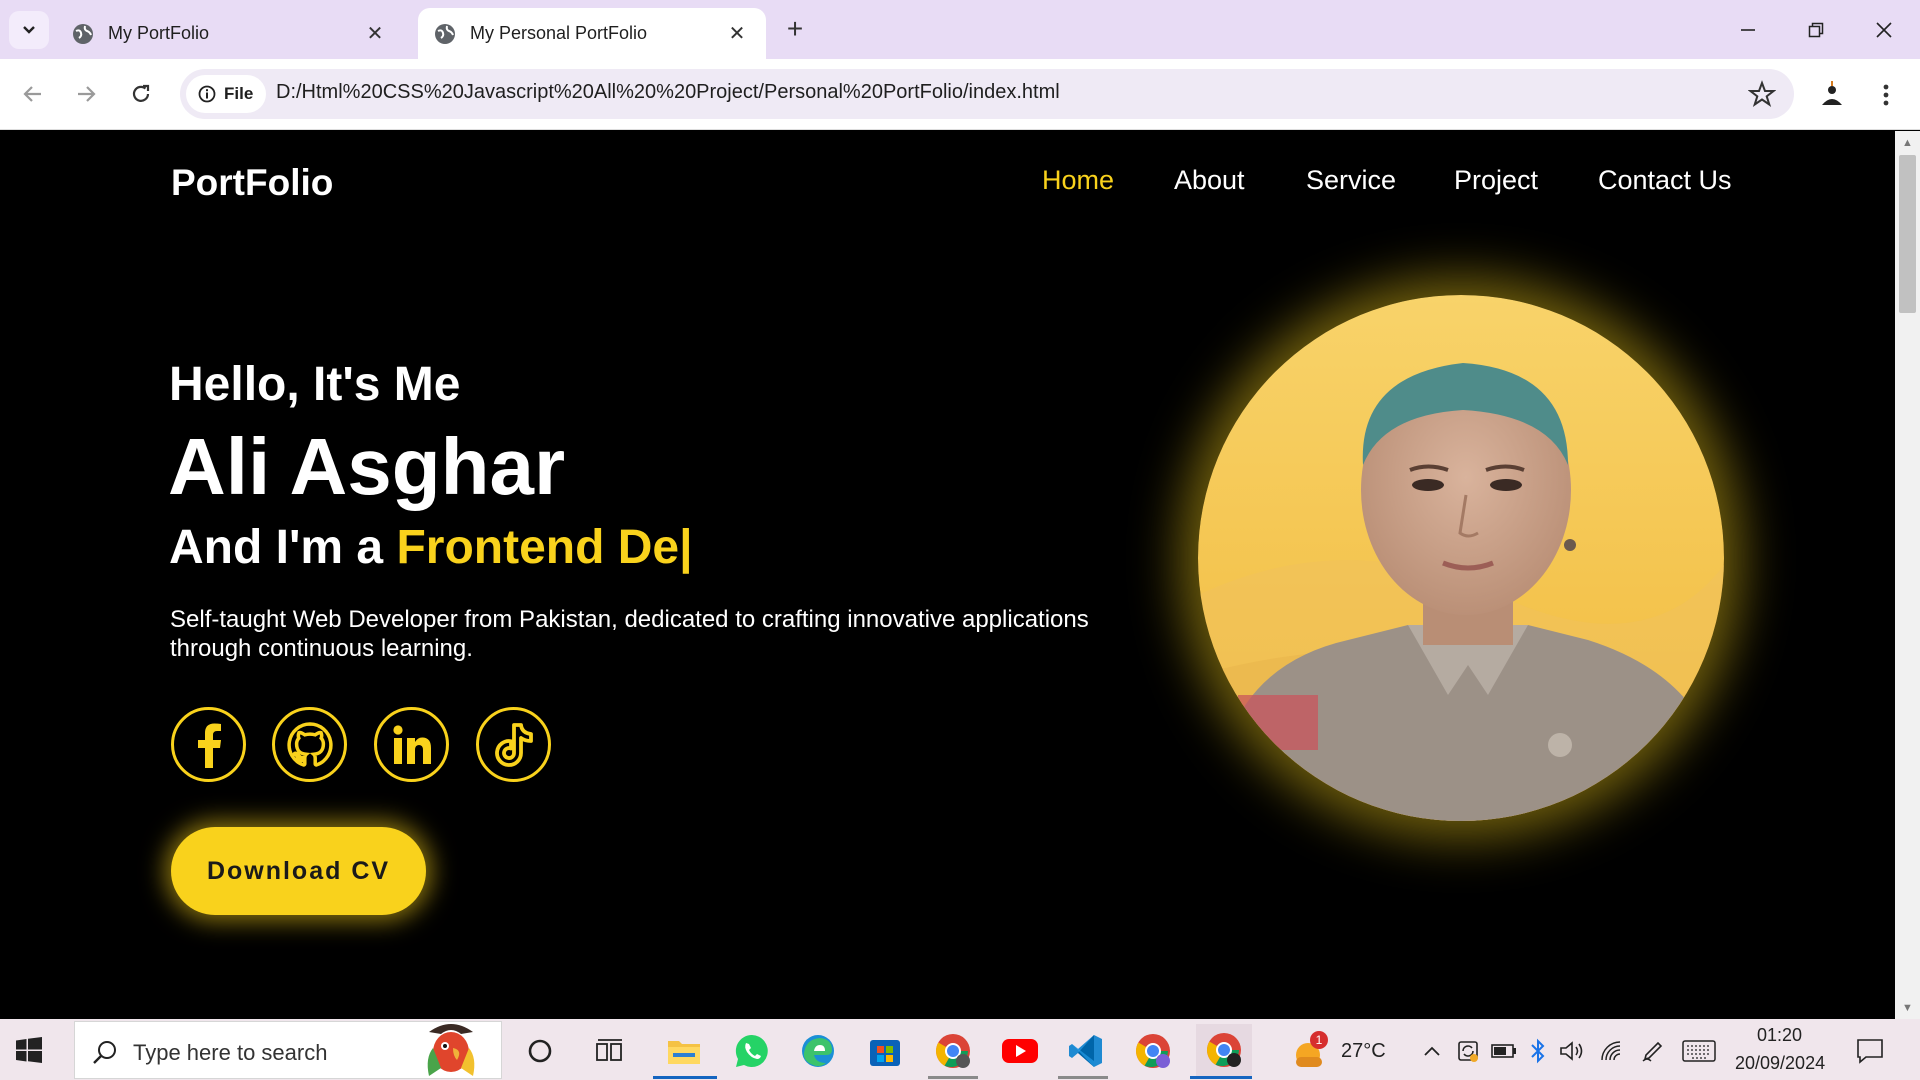 This screenshot has height=1080, width=1920. What do you see at coordinates (752, 1051) in the screenshot?
I see `taskbar-whatsapp` at bounding box center [752, 1051].